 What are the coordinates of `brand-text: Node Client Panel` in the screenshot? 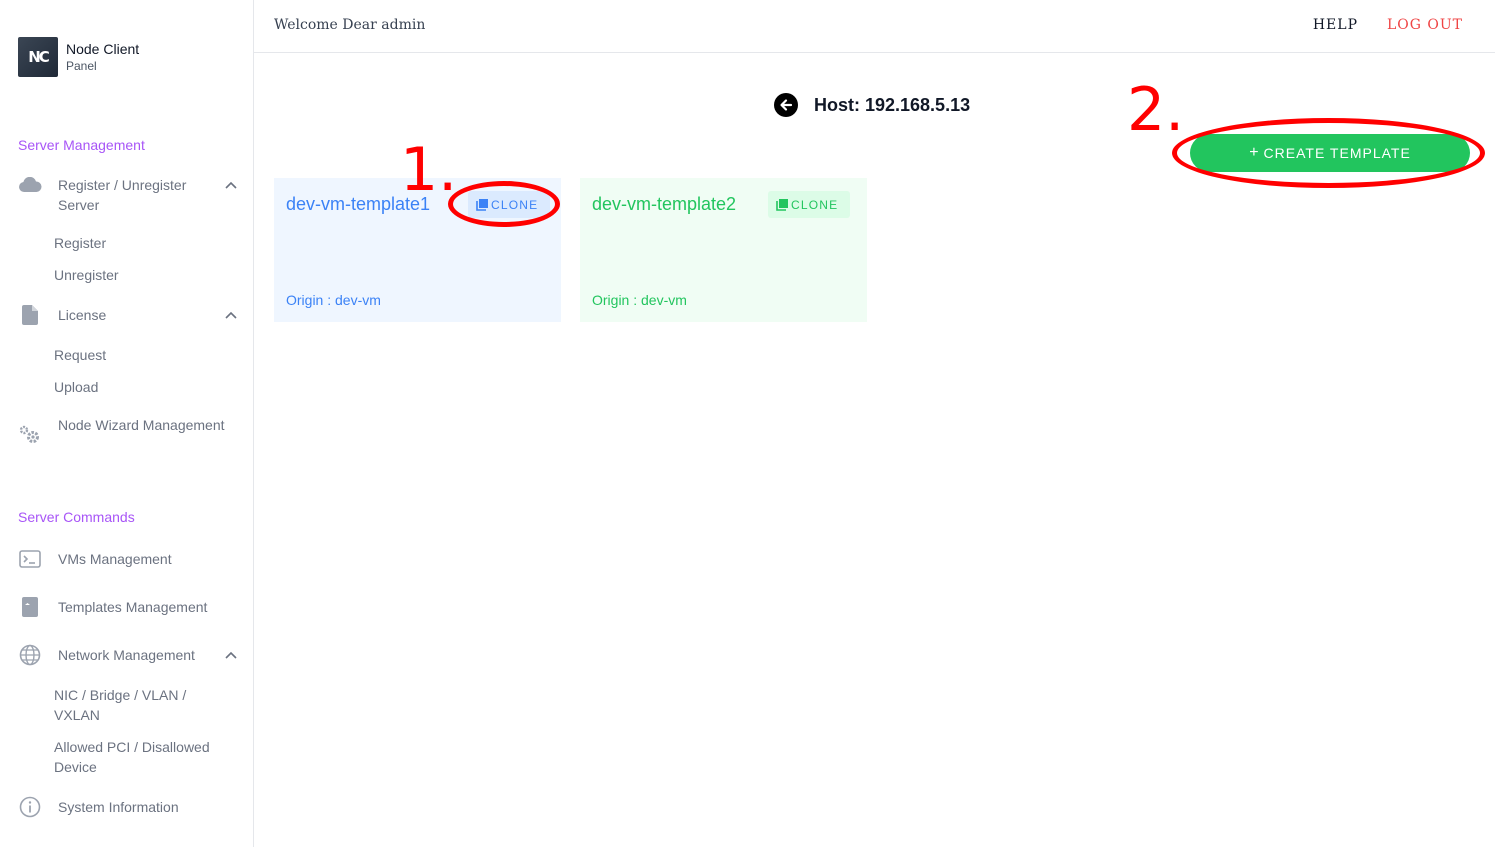 It's located at (102, 57).